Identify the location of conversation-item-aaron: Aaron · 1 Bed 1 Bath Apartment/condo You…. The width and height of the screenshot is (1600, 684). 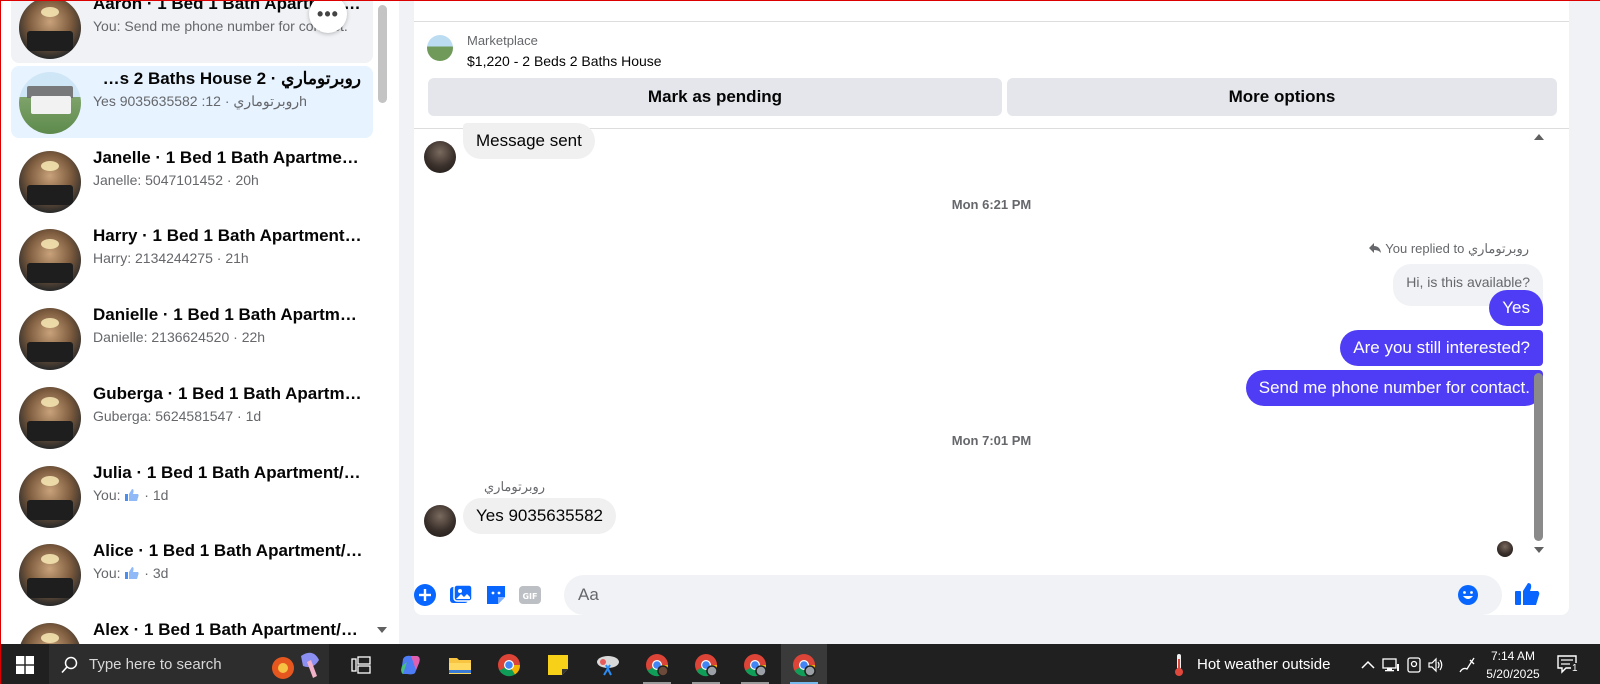
(192, 32).